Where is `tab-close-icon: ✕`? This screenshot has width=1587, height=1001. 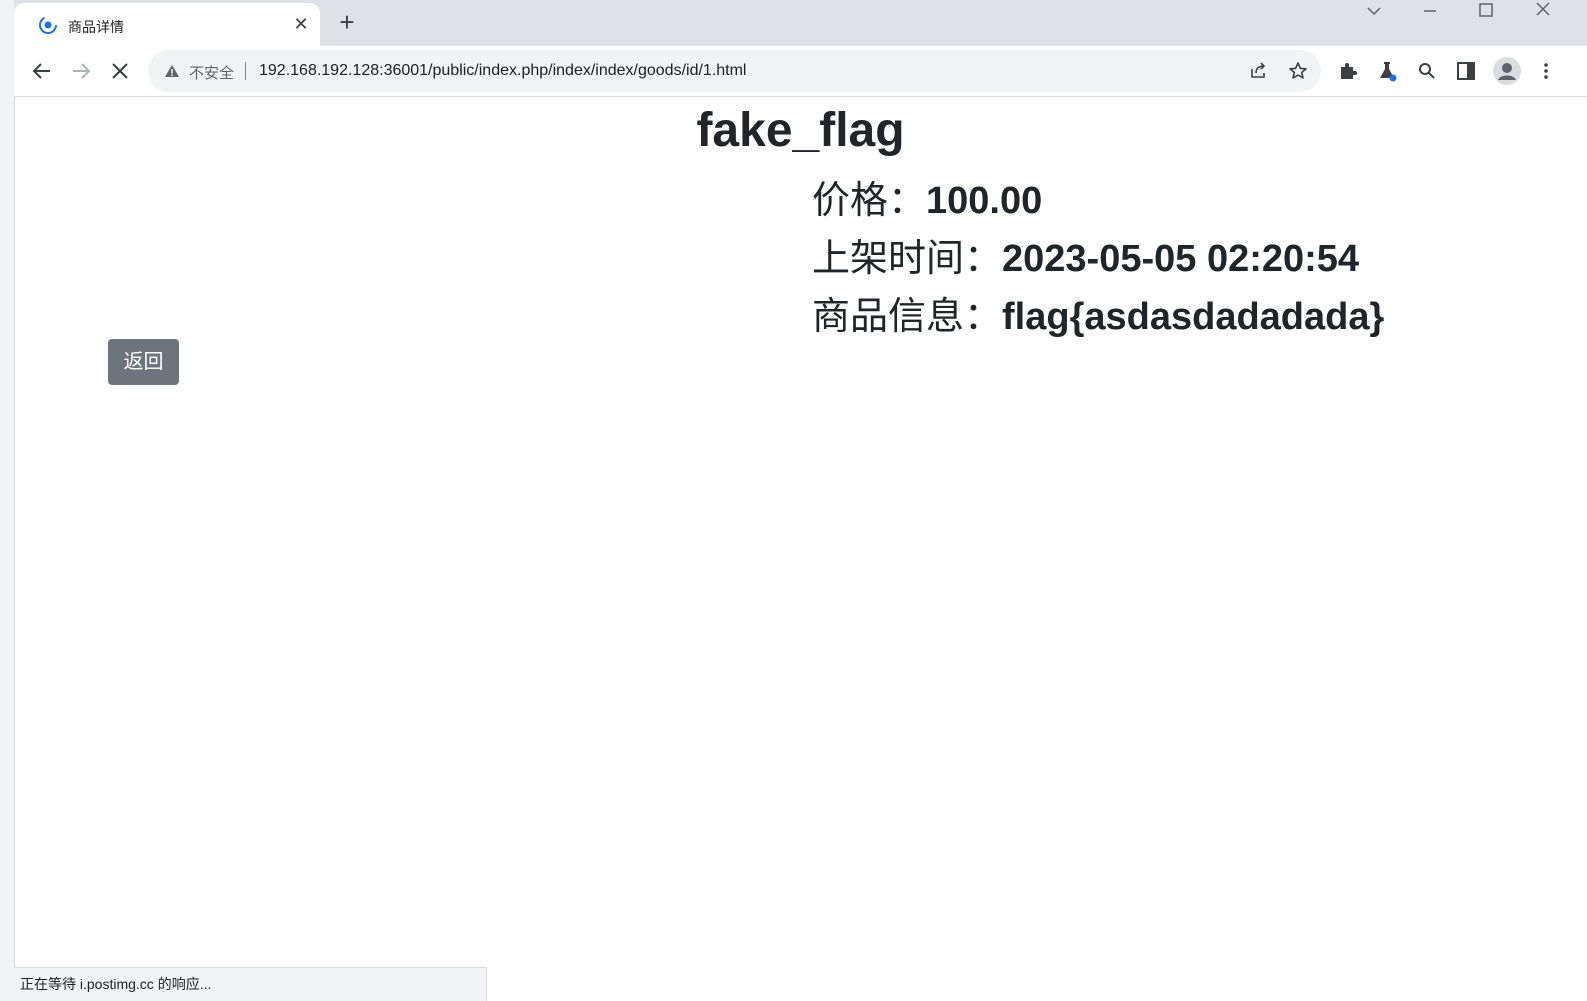 tab-close-icon: ✕ is located at coordinates (301, 24).